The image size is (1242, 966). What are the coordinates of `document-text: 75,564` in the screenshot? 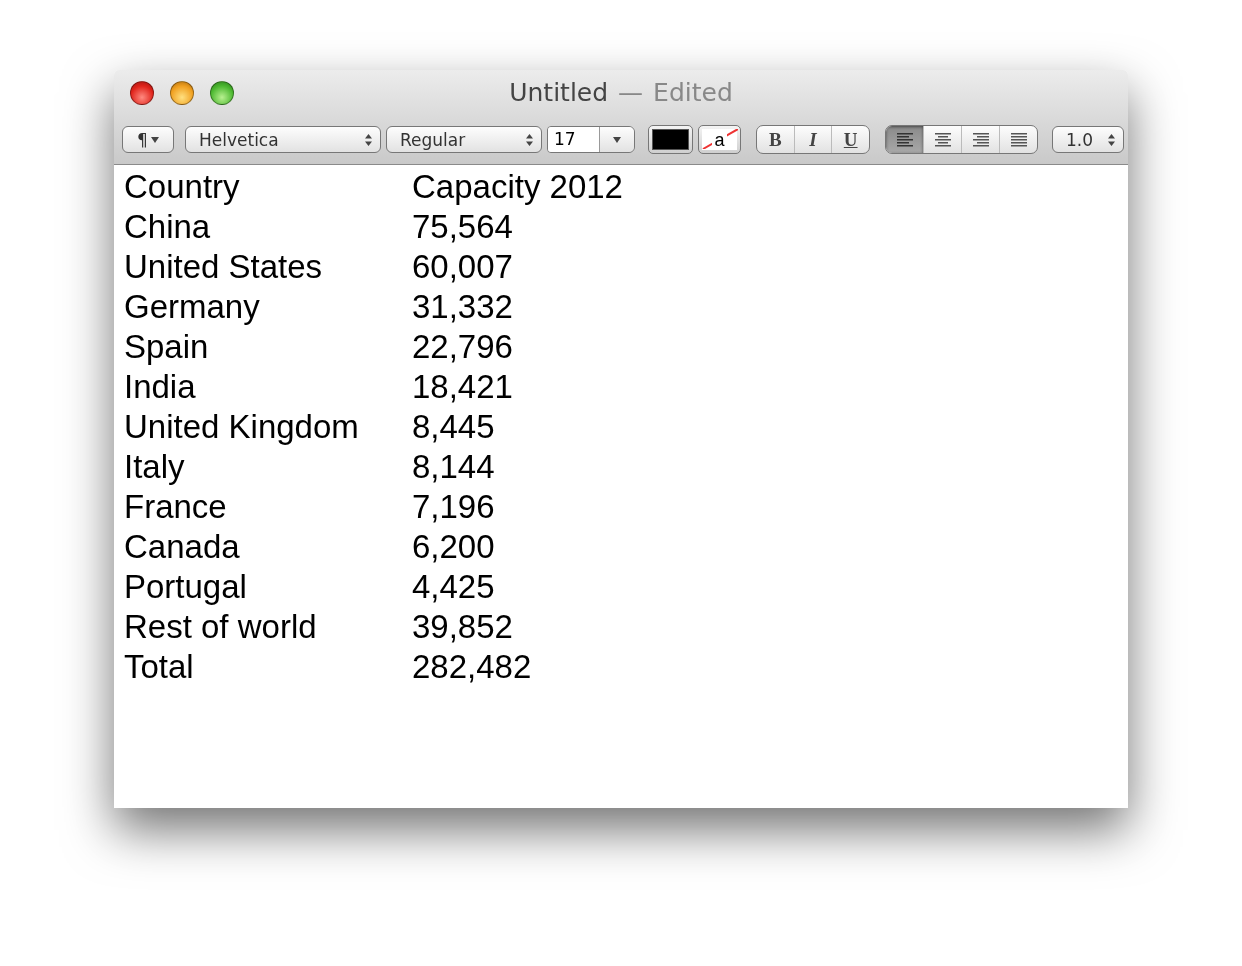 It's located at (462, 227).